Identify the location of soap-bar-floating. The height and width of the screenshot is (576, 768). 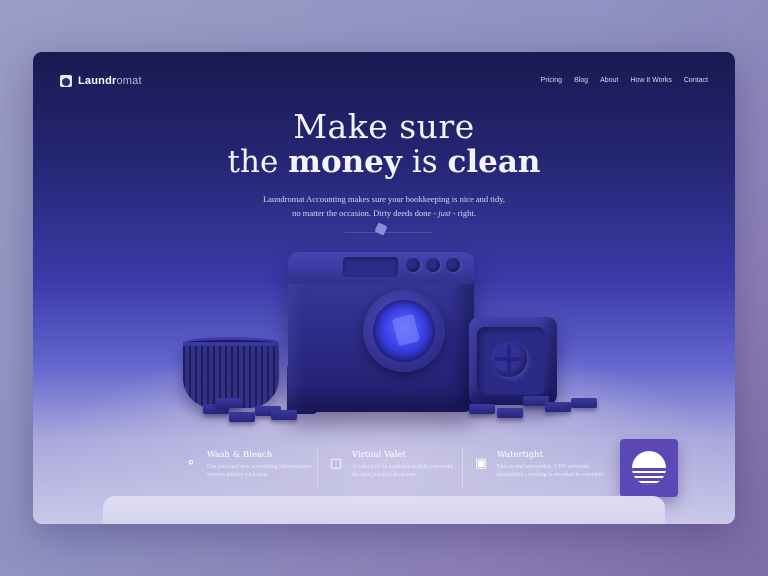
(381, 229).